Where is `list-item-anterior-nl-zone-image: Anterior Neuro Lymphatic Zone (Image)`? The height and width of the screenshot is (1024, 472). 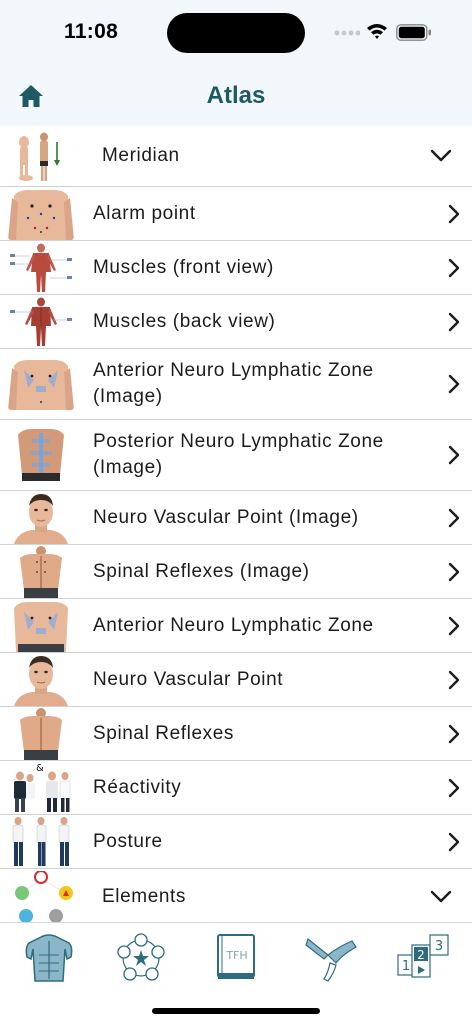
list-item-anterior-nl-zone-image: Anterior Neuro Lymphatic Zone (Image) is located at coordinates (236, 384).